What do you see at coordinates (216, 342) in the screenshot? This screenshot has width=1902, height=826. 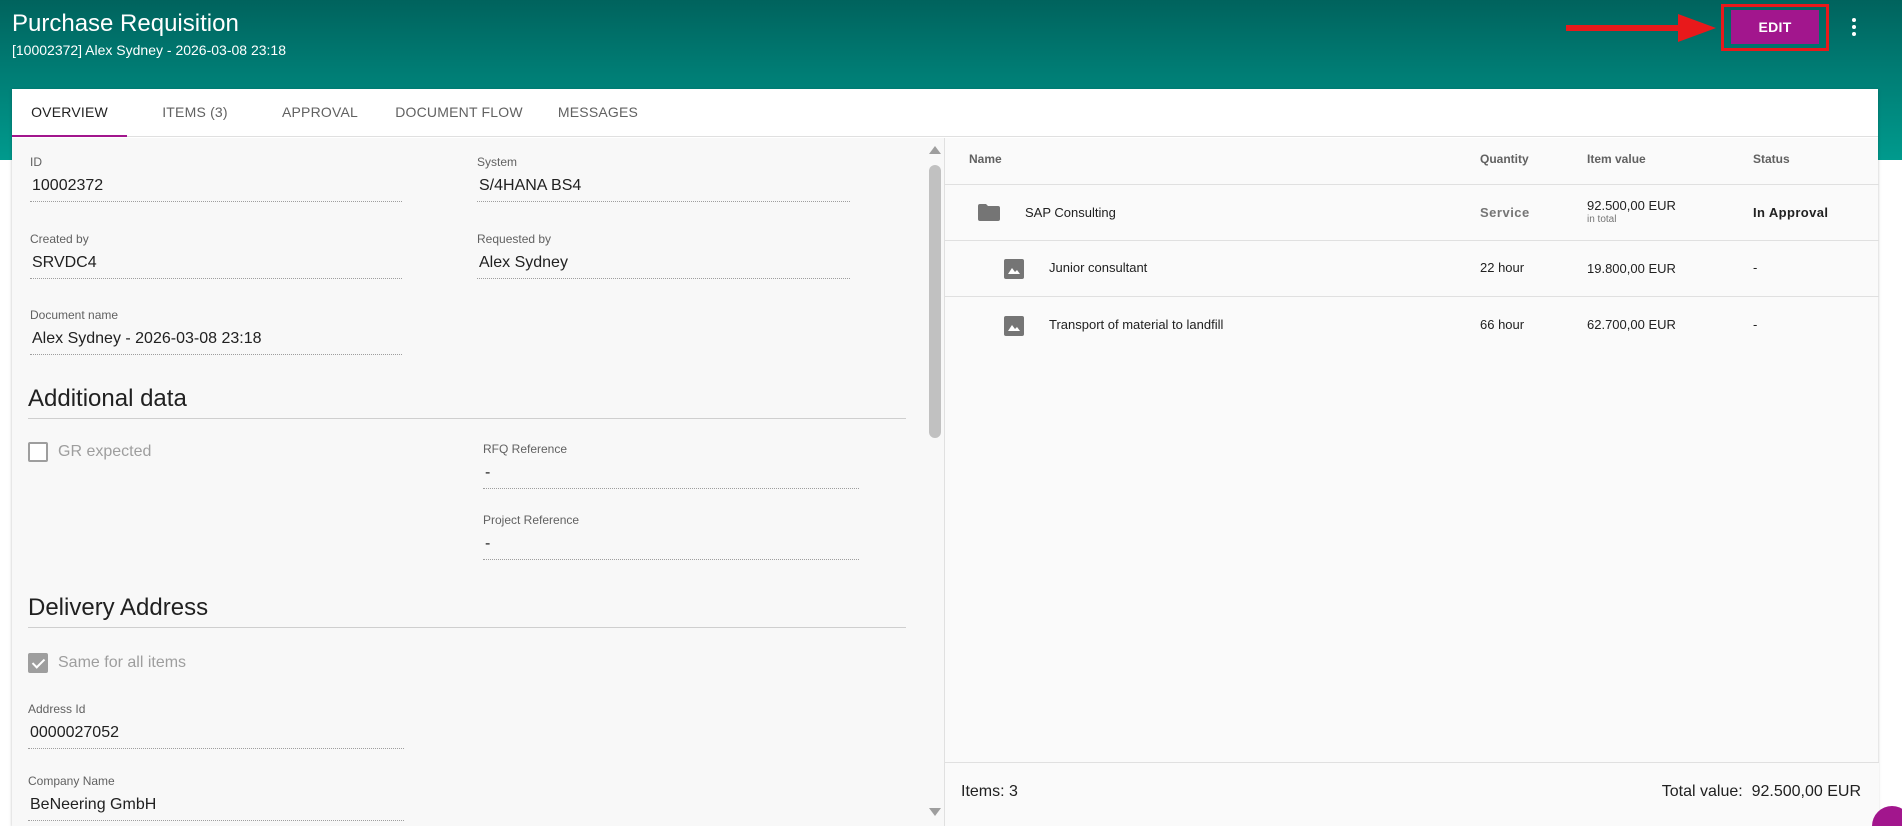 I see `document-name-value: Alex Sydney - 2026-03-08 23:18` at bounding box center [216, 342].